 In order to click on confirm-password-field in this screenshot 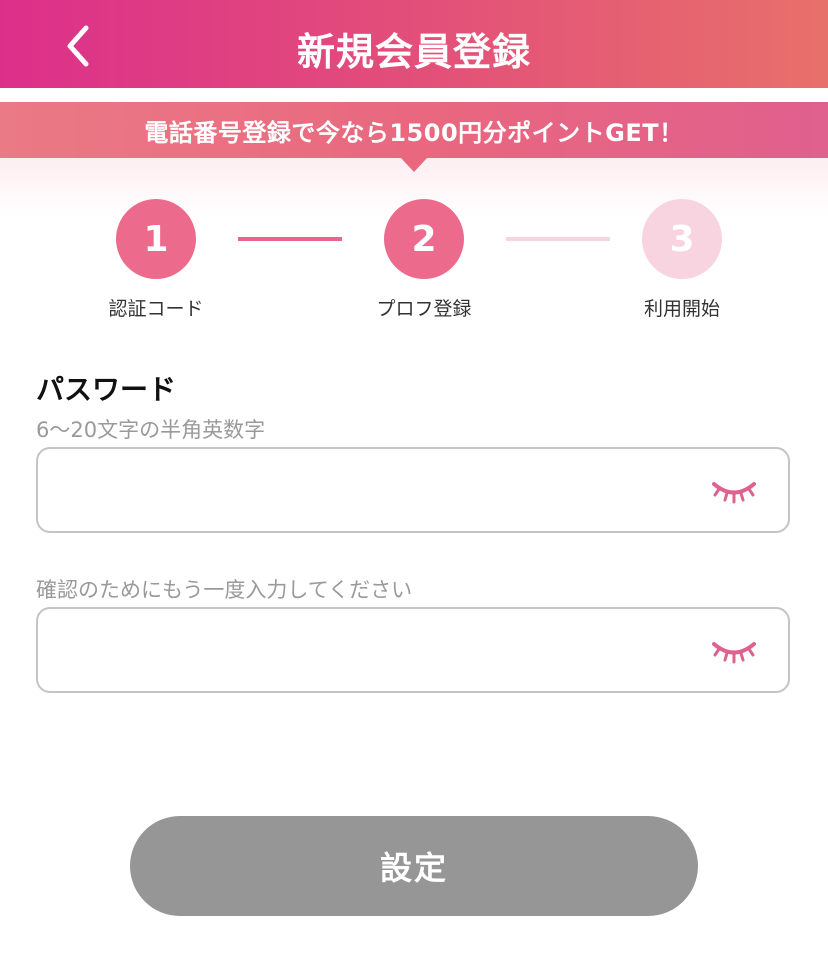, I will do `click(413, 650)`.